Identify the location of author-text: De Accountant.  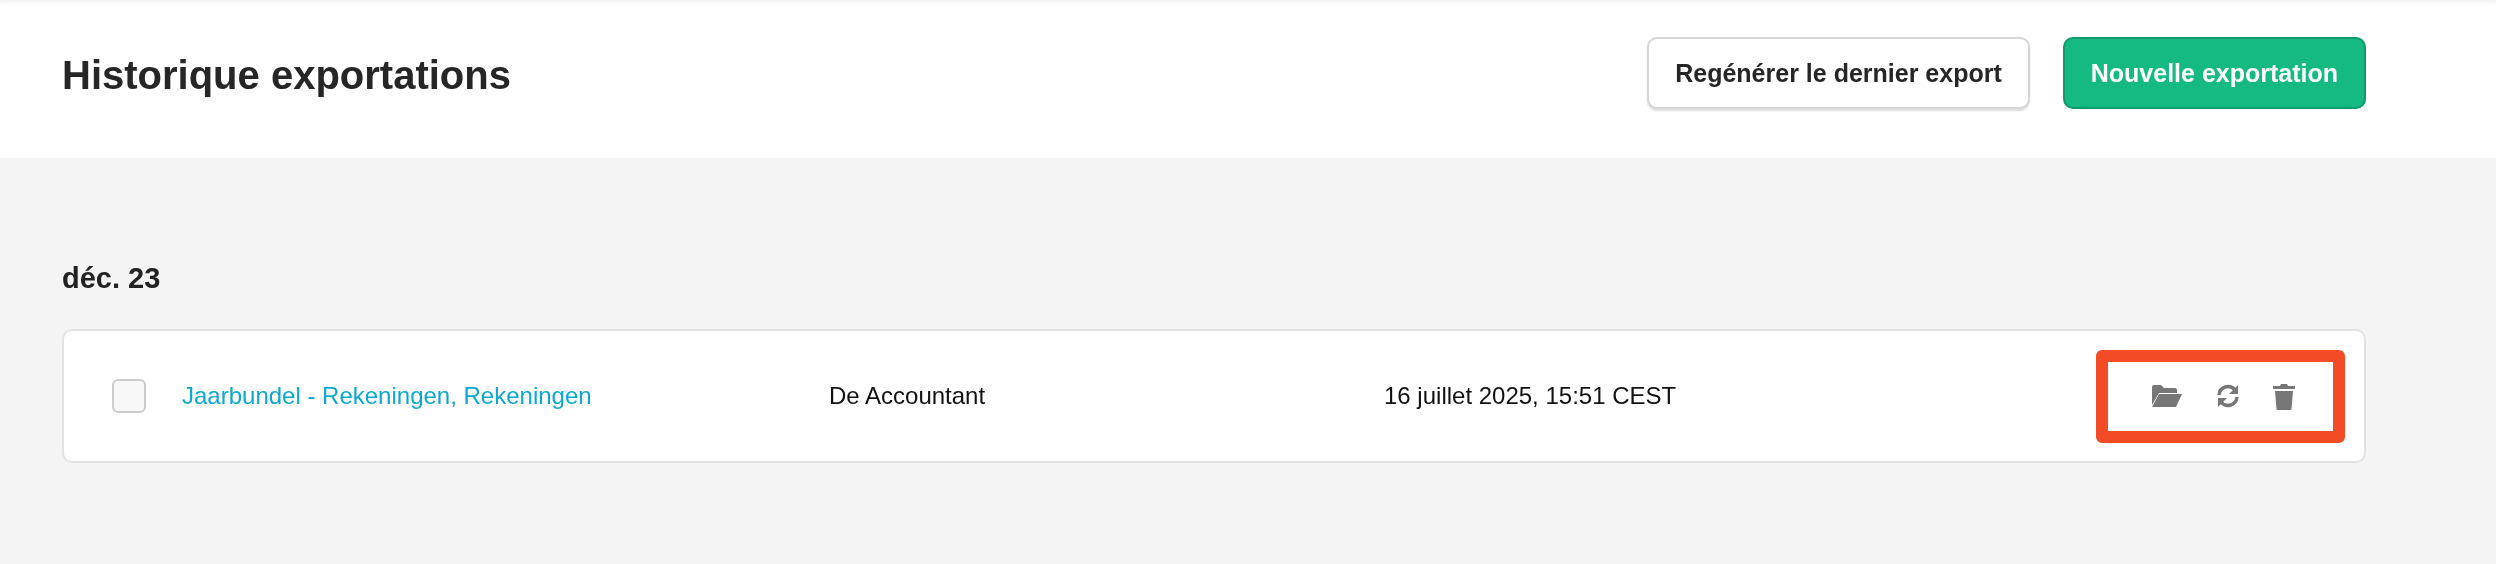
(908, 396).